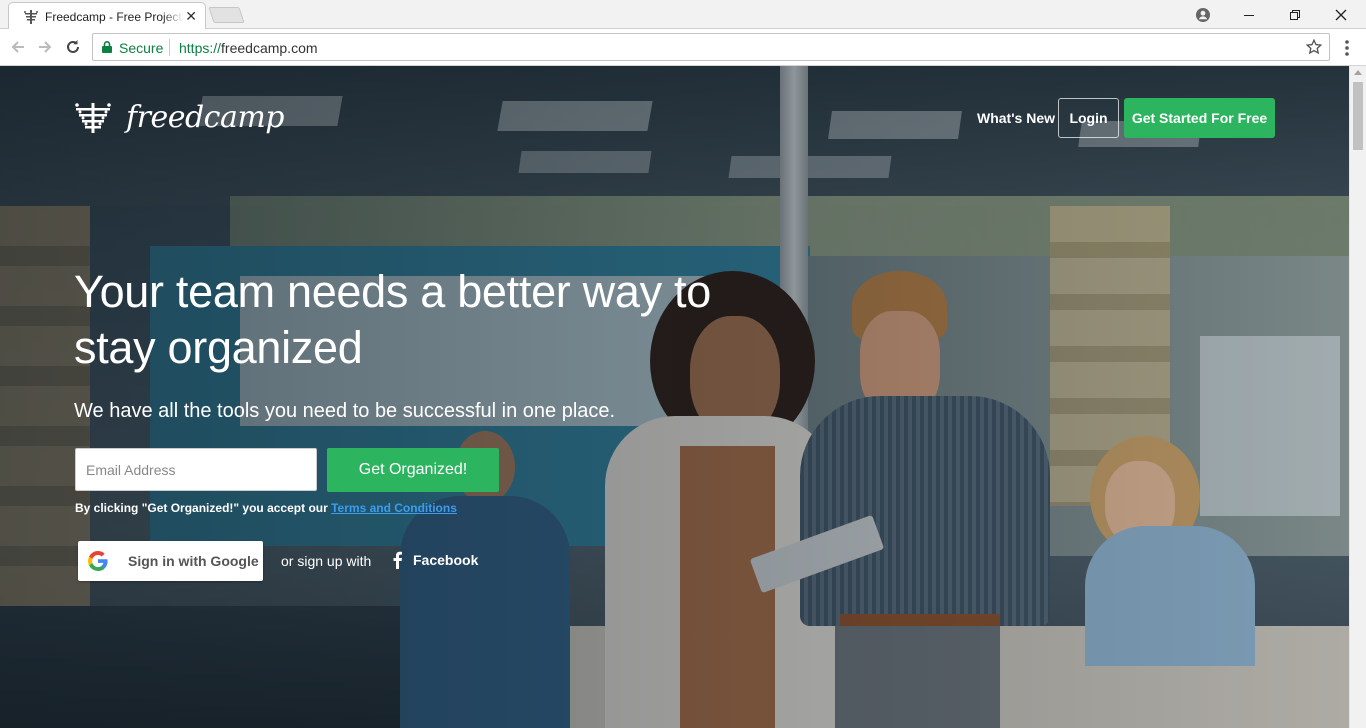  Describe the element at coordinates (1347, 48) in the screenshot. I see `menu-icon` at that location.